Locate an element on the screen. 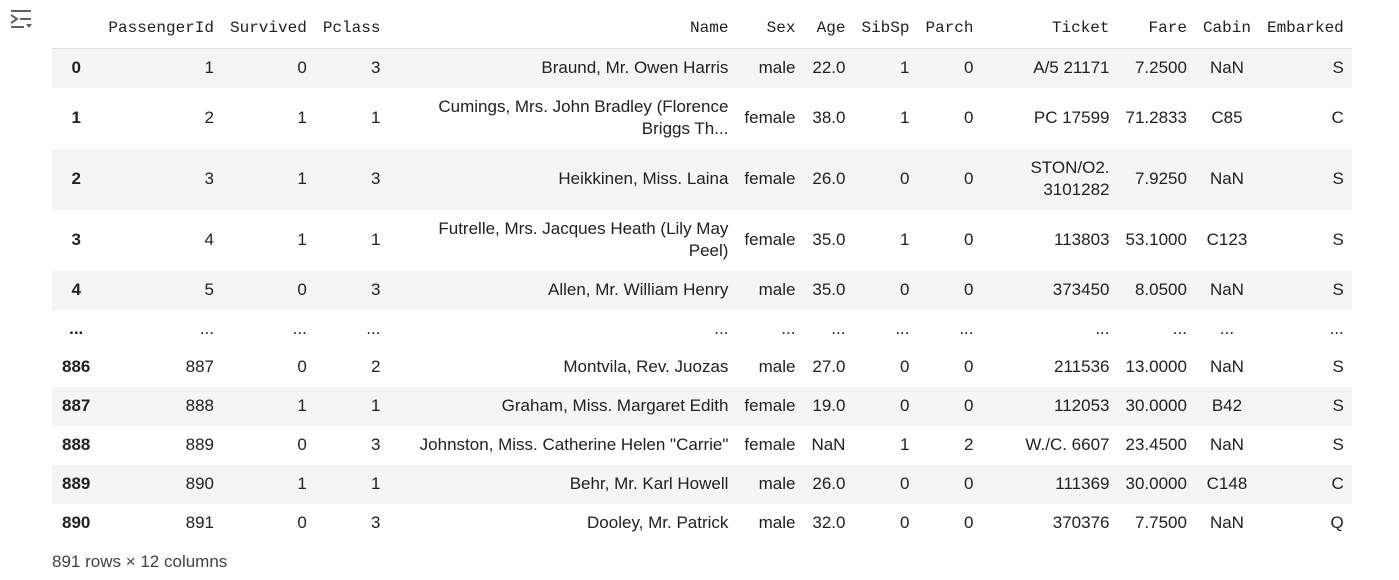  cell-passengerid: 888 is located at coordinates (199, 405).